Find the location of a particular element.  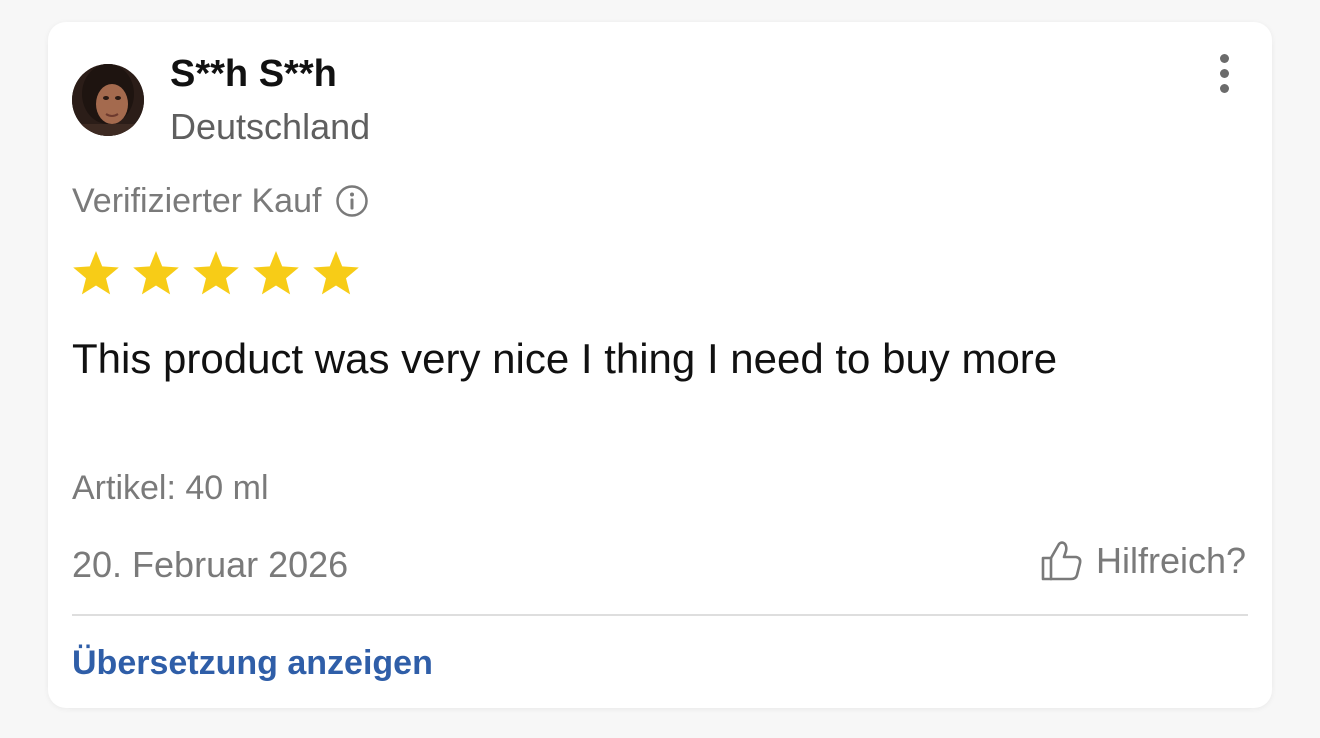

more-options-button is located at coordinates (1224, 73).